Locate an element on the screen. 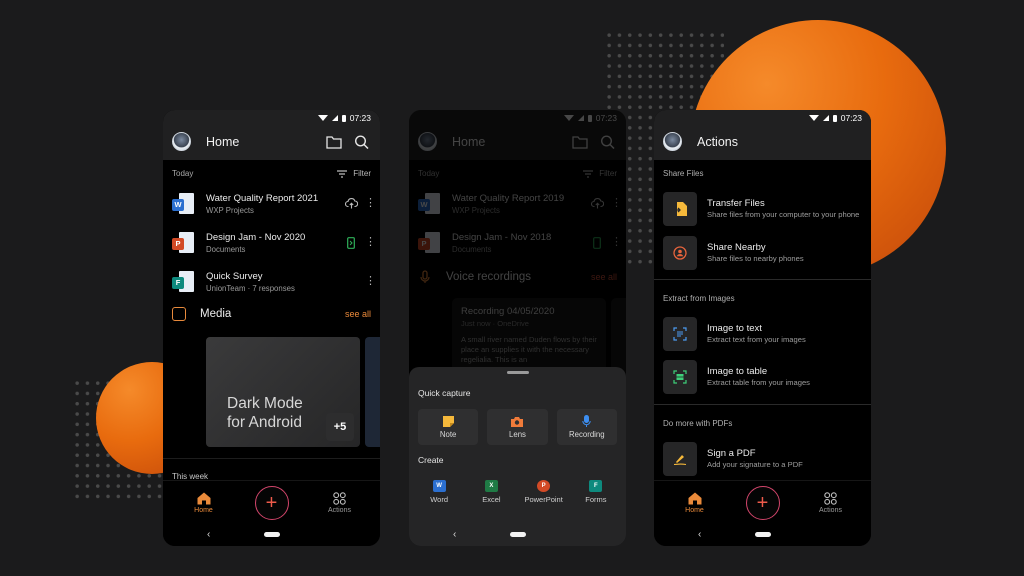 The width and height of the screenshot is (1024, 576). quick-capture-recording-button: Recording is located at coordinates (586, 427).